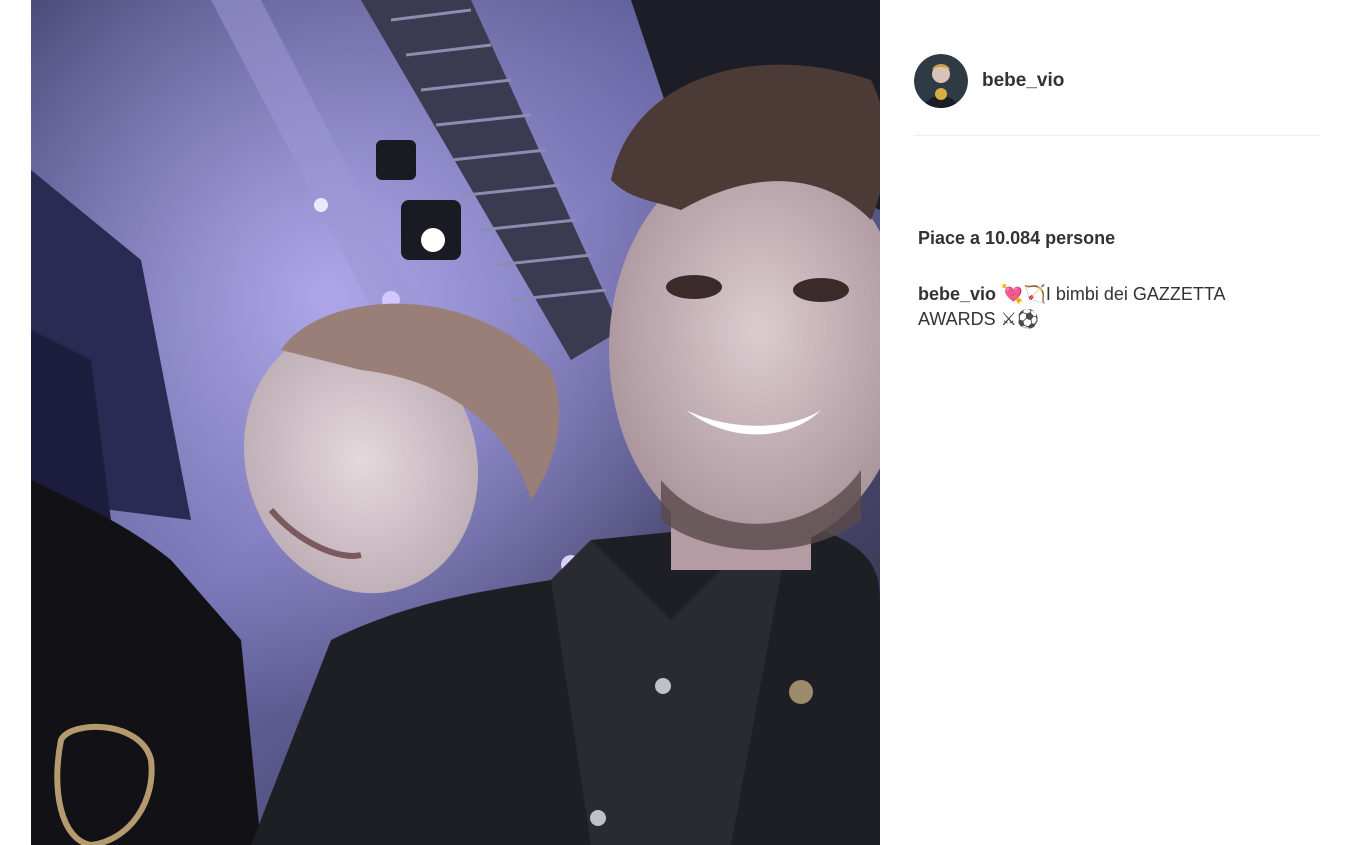 The width and height of the screenshot is (1350, 845). Describe the element at coordinates (1117, 135) in the screenshot. I see `header-divider` at that location.